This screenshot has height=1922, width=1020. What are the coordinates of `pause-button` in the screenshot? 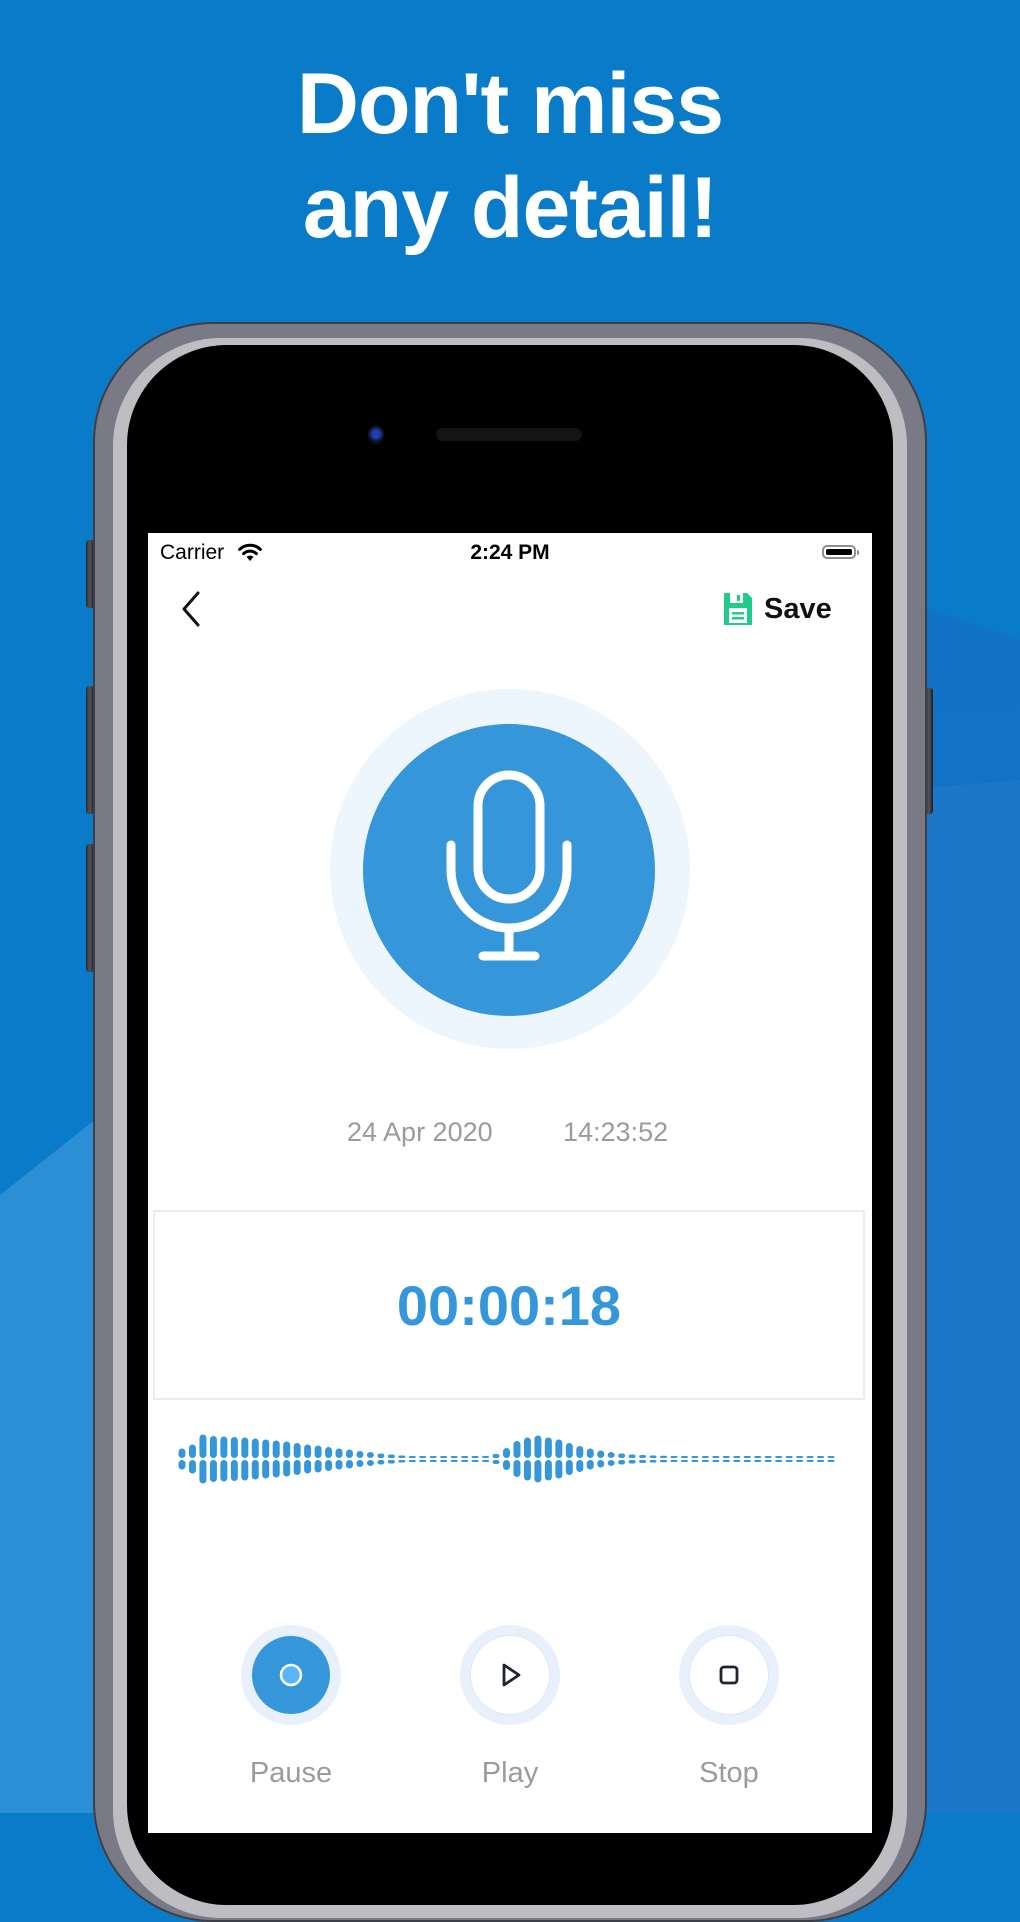 It's located at (291, 1675).